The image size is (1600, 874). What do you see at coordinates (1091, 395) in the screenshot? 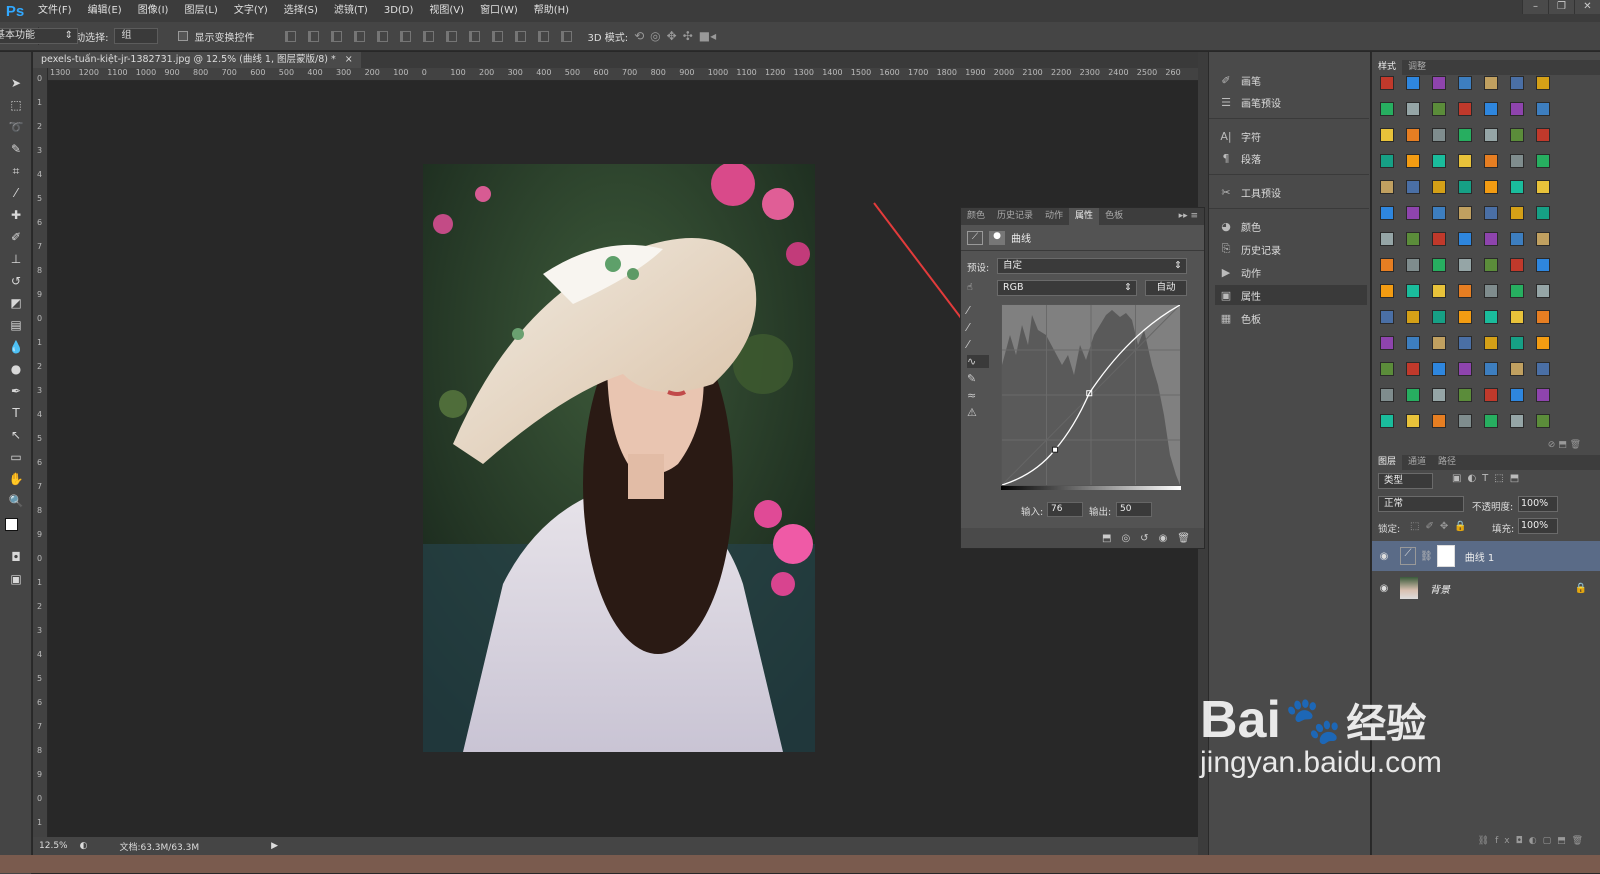
I see `curves-graph` at bounding box center [1091, 395].